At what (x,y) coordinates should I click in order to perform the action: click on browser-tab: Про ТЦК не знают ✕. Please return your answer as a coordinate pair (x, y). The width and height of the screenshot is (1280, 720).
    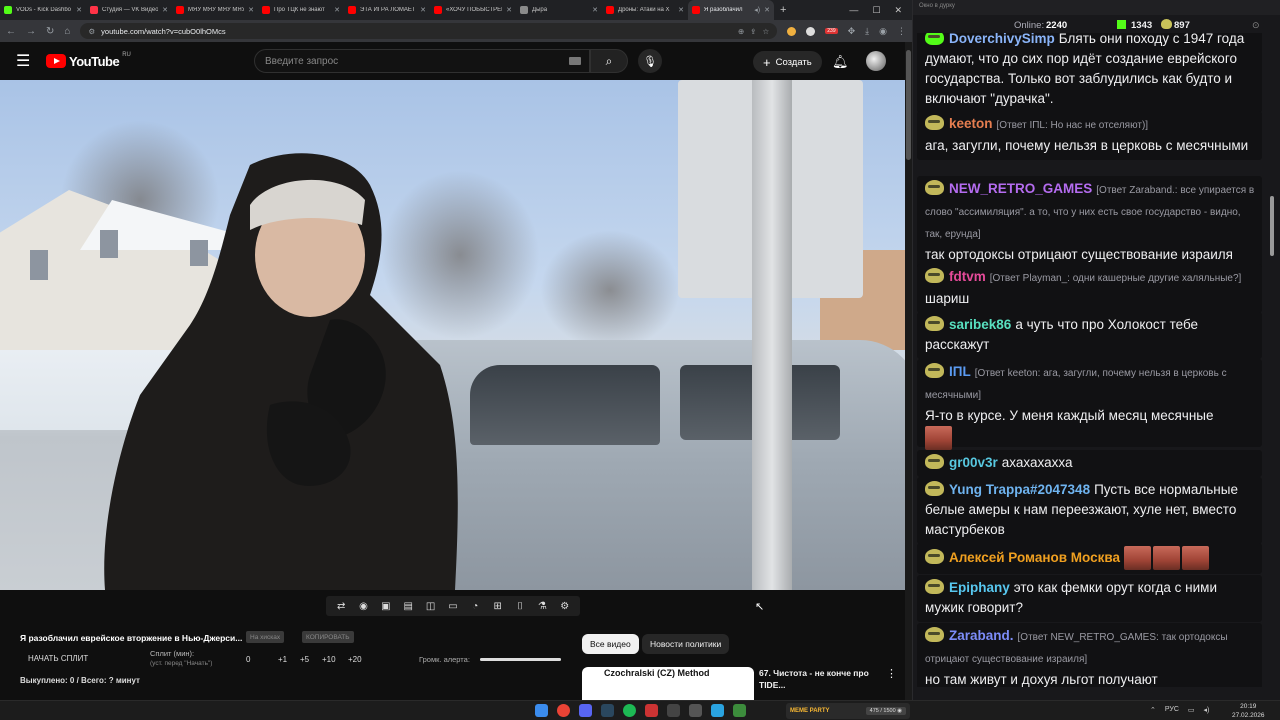
    Looking at the image, I should click on (301, 10).